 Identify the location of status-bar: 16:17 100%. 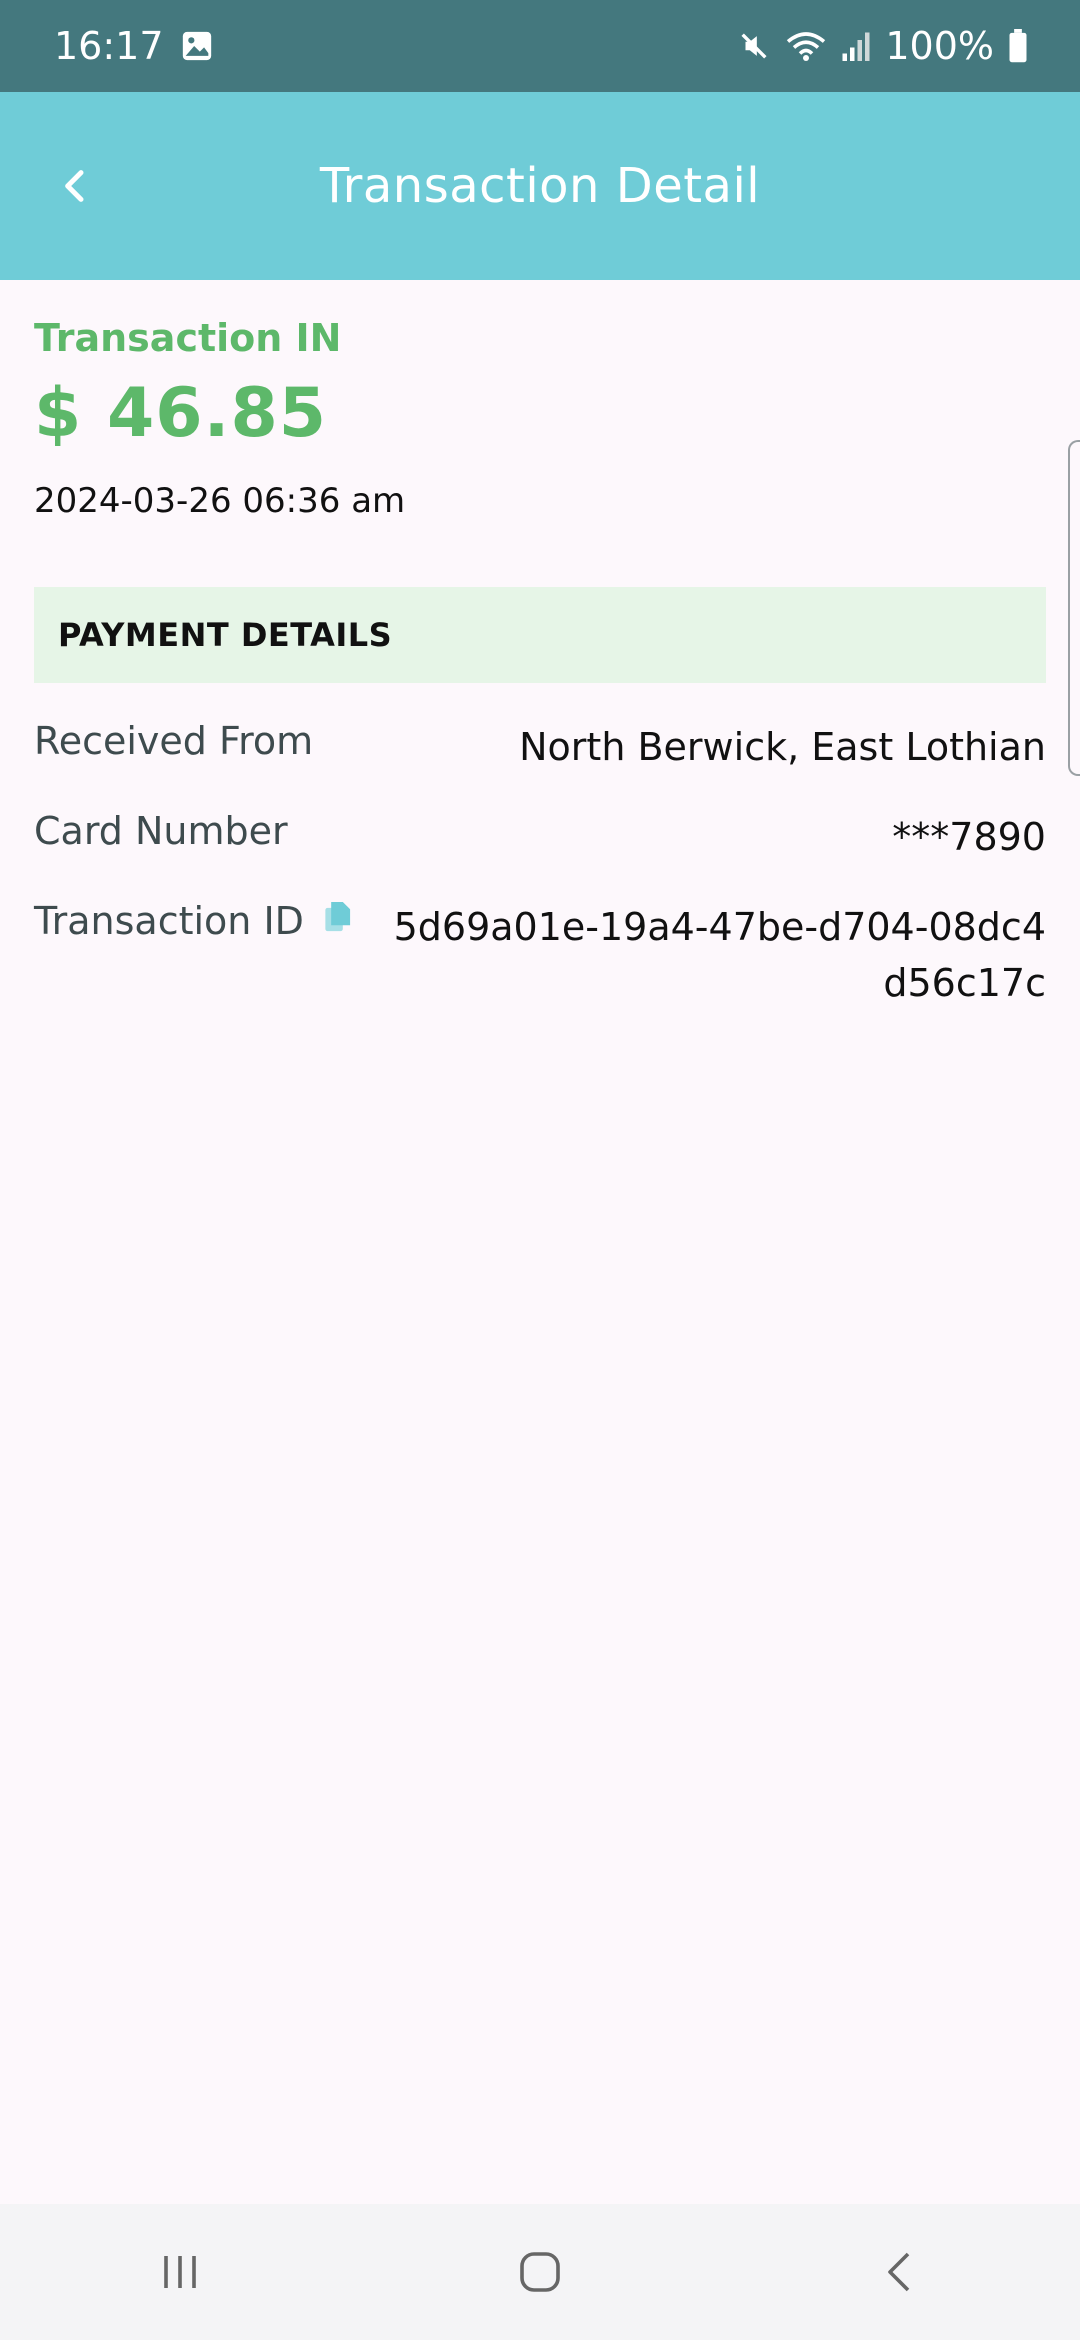
(540, 46).